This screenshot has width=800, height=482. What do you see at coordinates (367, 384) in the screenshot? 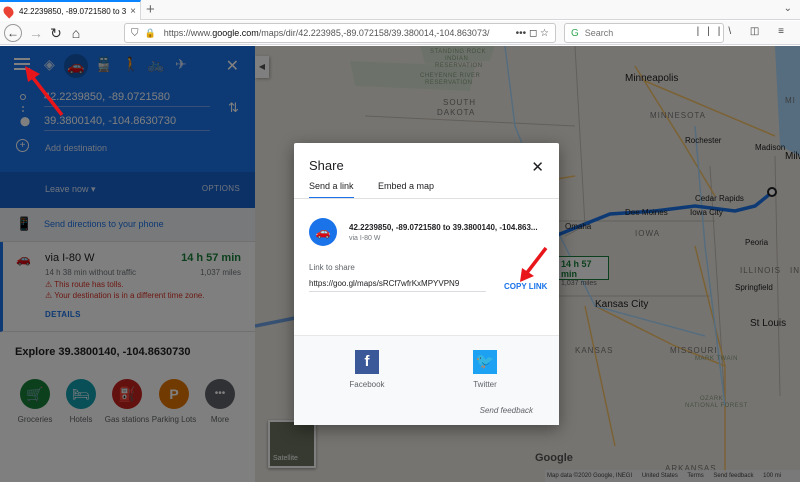
I see `facebook-label: Facebook` at bounding box center [367, 384].